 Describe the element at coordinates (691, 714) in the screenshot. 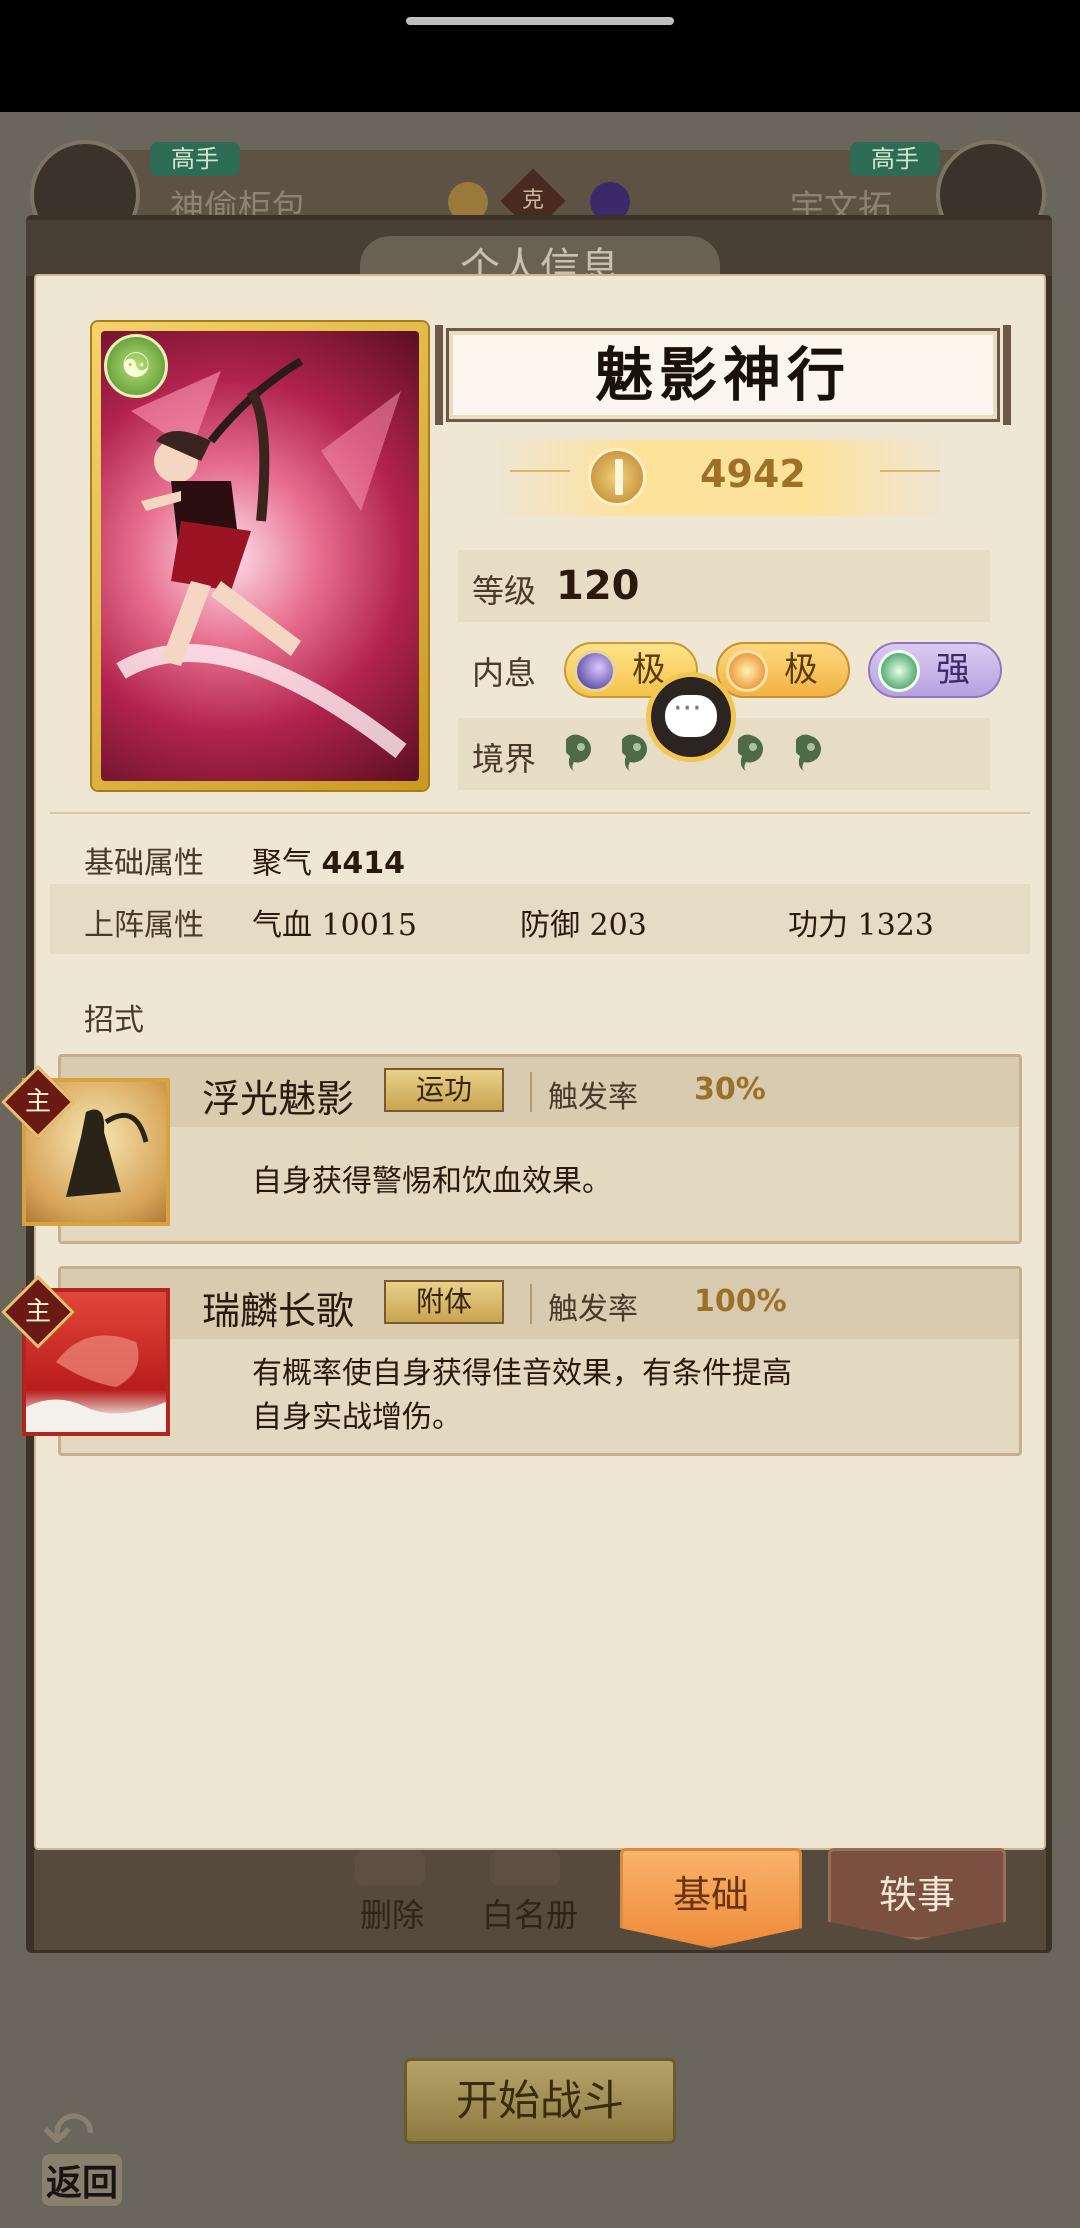

I see `ellipsis-icon` at that location.